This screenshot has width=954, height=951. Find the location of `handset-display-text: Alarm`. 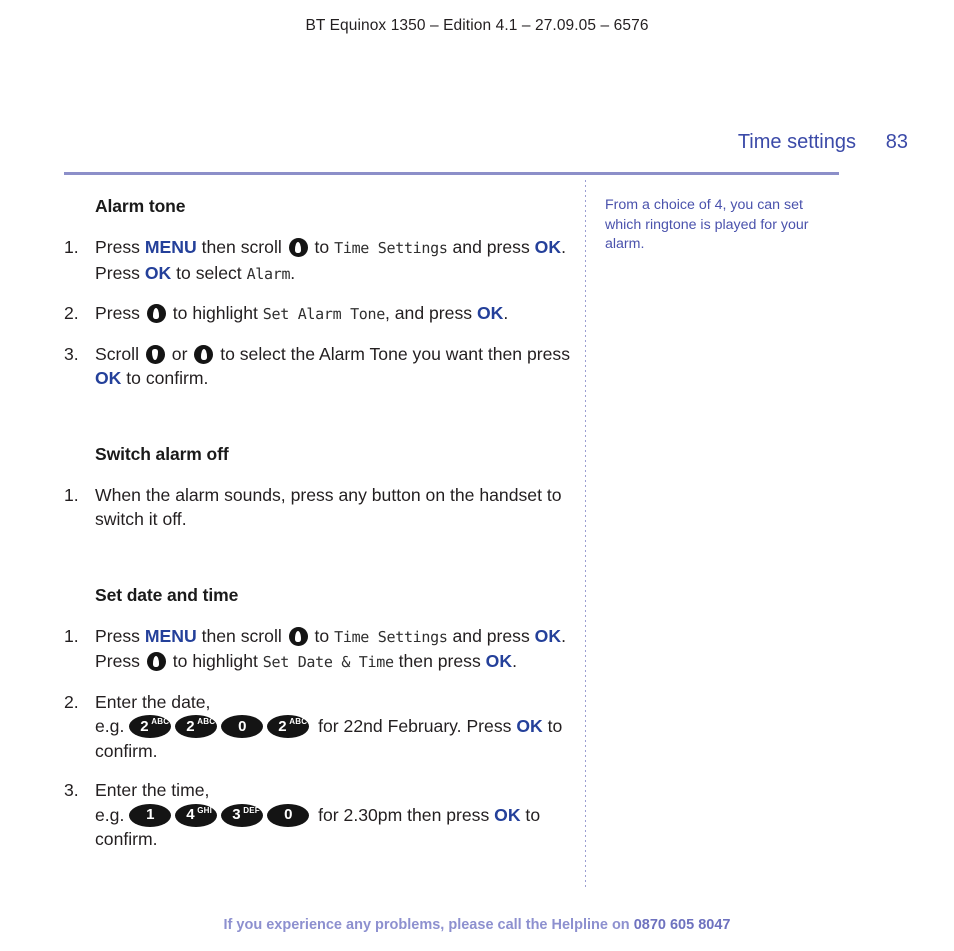

handset-display-text: Alarm is located at coordinates (268, 273).